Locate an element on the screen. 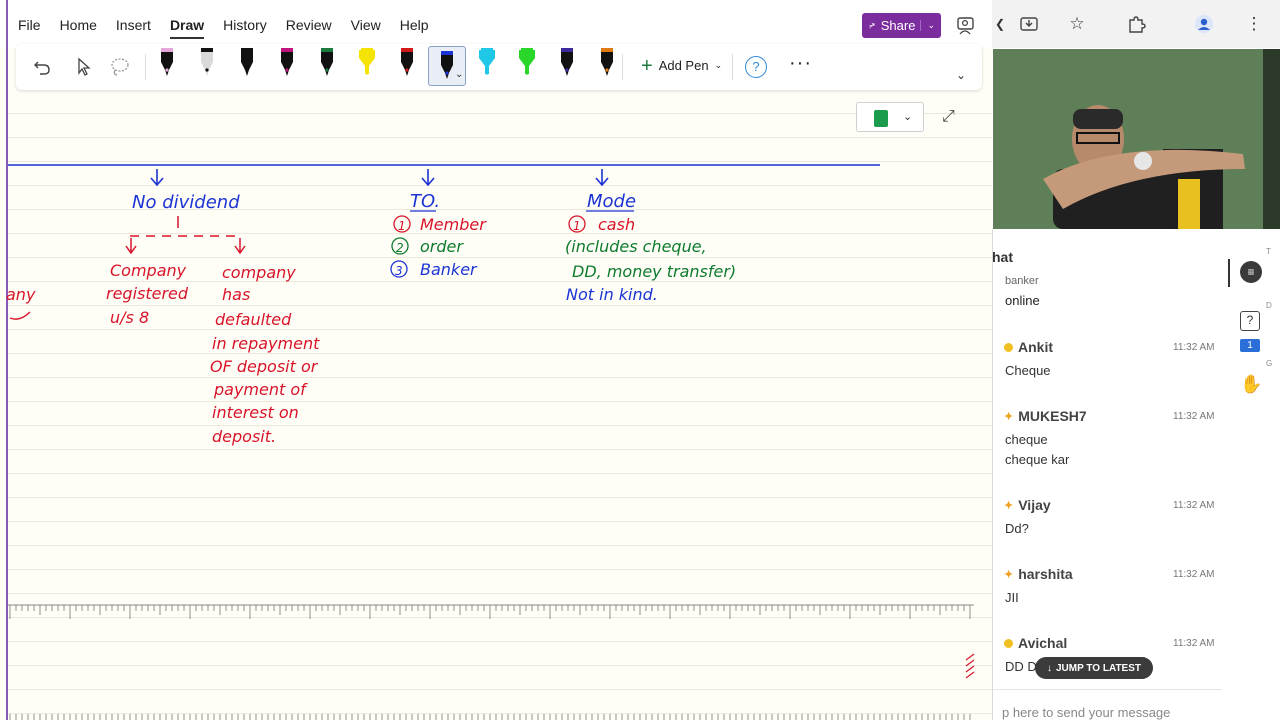 This screenshot has height=720, width=1280. chat-message-text: cheque is located at coordinates (1026, 439).